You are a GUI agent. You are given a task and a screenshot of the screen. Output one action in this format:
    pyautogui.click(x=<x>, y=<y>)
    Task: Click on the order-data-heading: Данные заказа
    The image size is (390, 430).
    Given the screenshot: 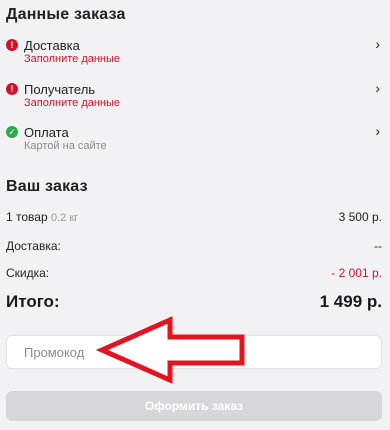 What is the action you would take?
    pyautogui.click(x=66, y=14)
    